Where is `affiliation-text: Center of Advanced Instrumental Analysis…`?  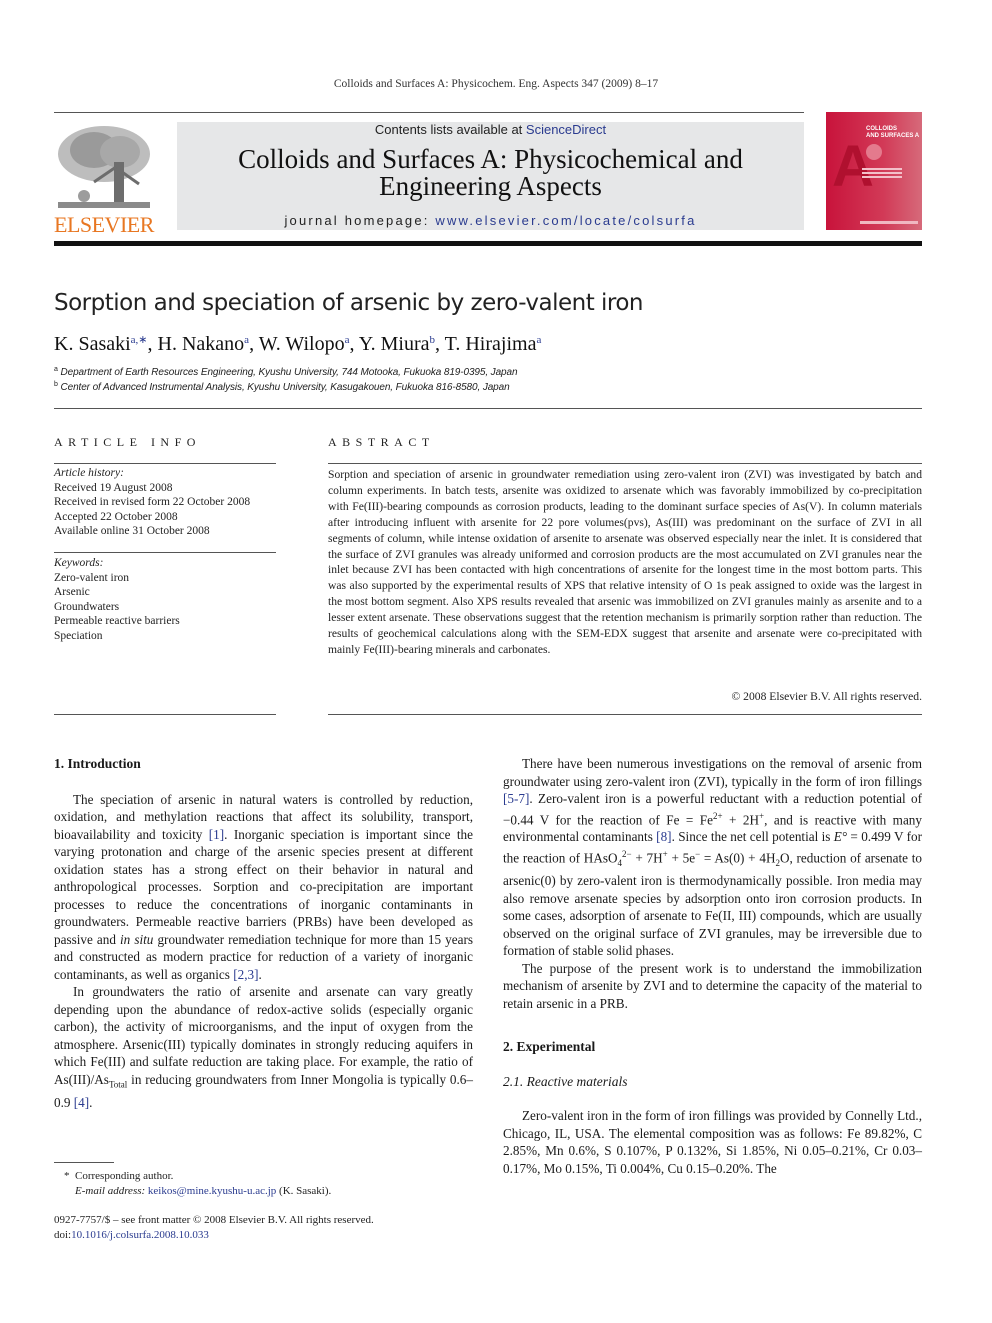 affiliation-text: Center of Advanced Instrumental Analysis… is located at coordinates (285, 387).